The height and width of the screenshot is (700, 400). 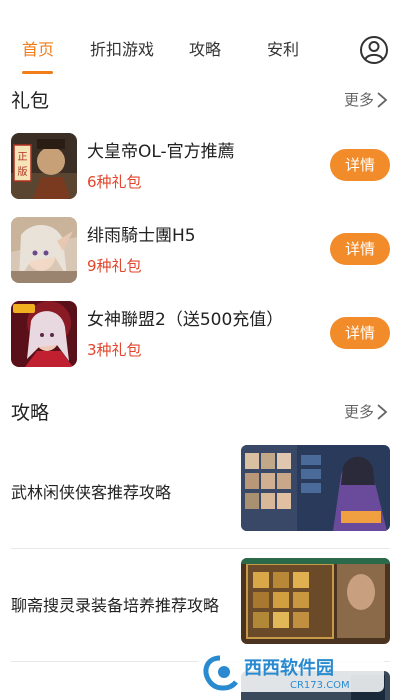 What do you see at coordinates (38, 50) in the screenshot?
I see `tab-home: 首页` at bounding box center [38, 50].